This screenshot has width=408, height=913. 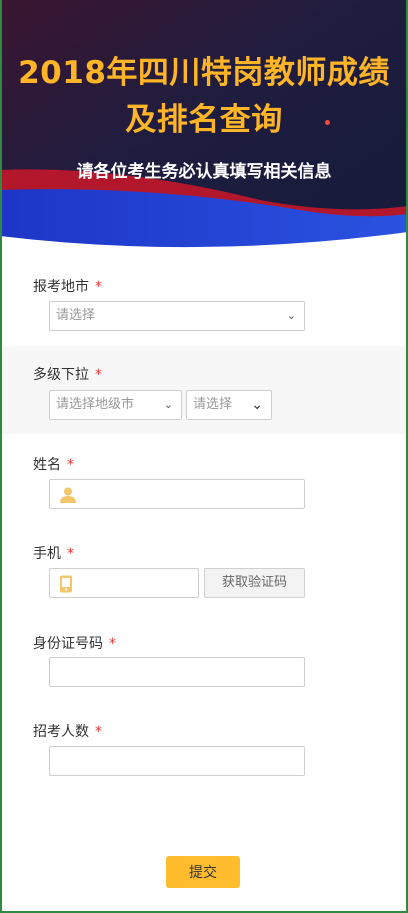 I want to click on id-number-label: 身份证号码 *, so click(x=74, y=644).